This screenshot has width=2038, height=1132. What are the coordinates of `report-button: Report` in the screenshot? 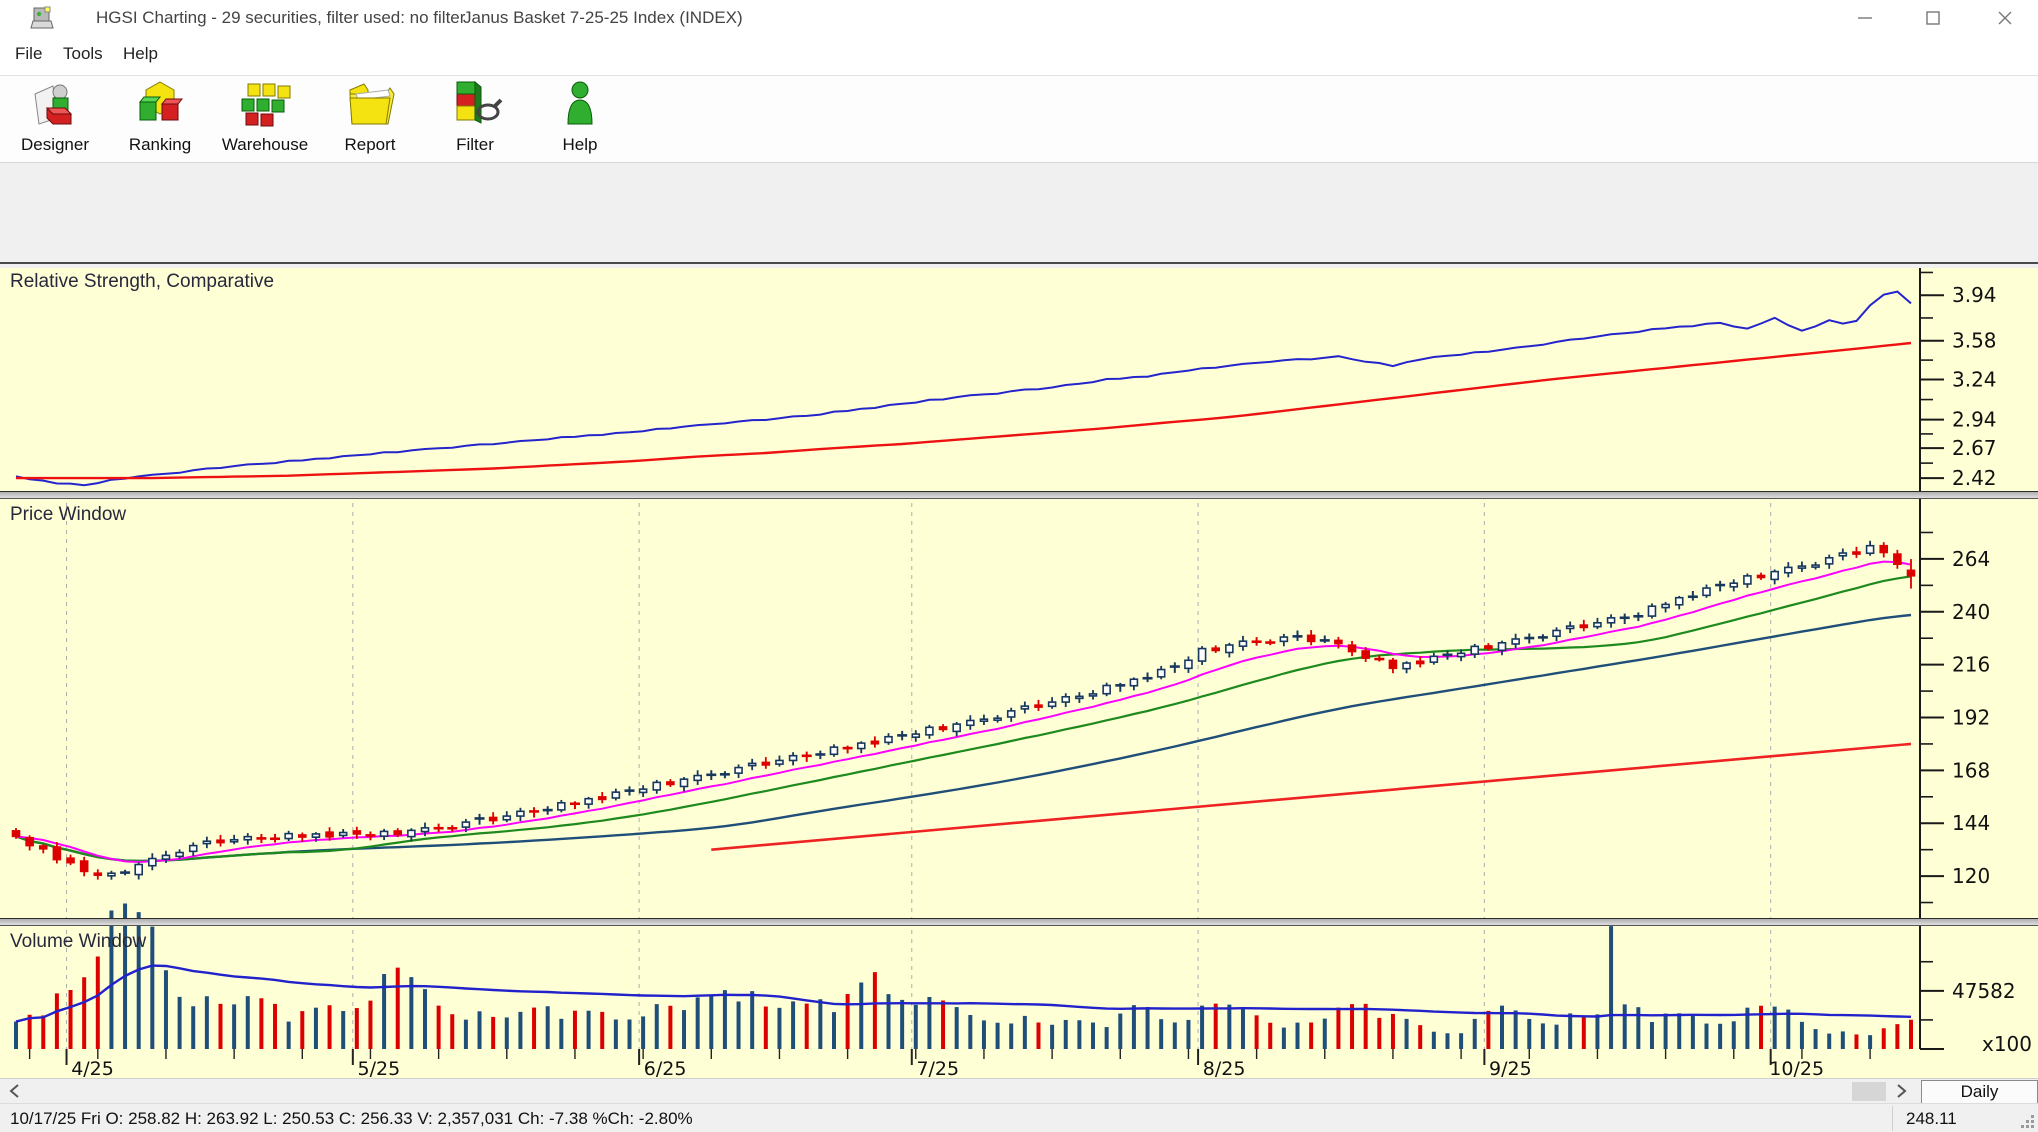 It's located at (370, 120).